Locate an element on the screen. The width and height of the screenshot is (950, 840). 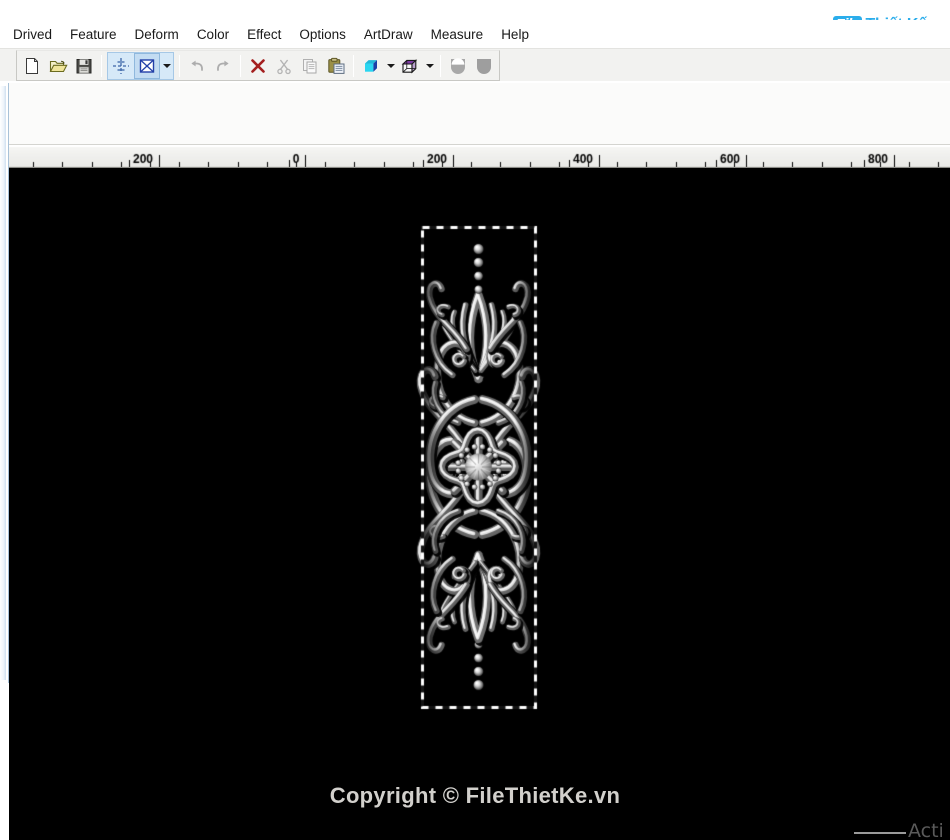
new-file-icon is located at coordinates (32, 65).